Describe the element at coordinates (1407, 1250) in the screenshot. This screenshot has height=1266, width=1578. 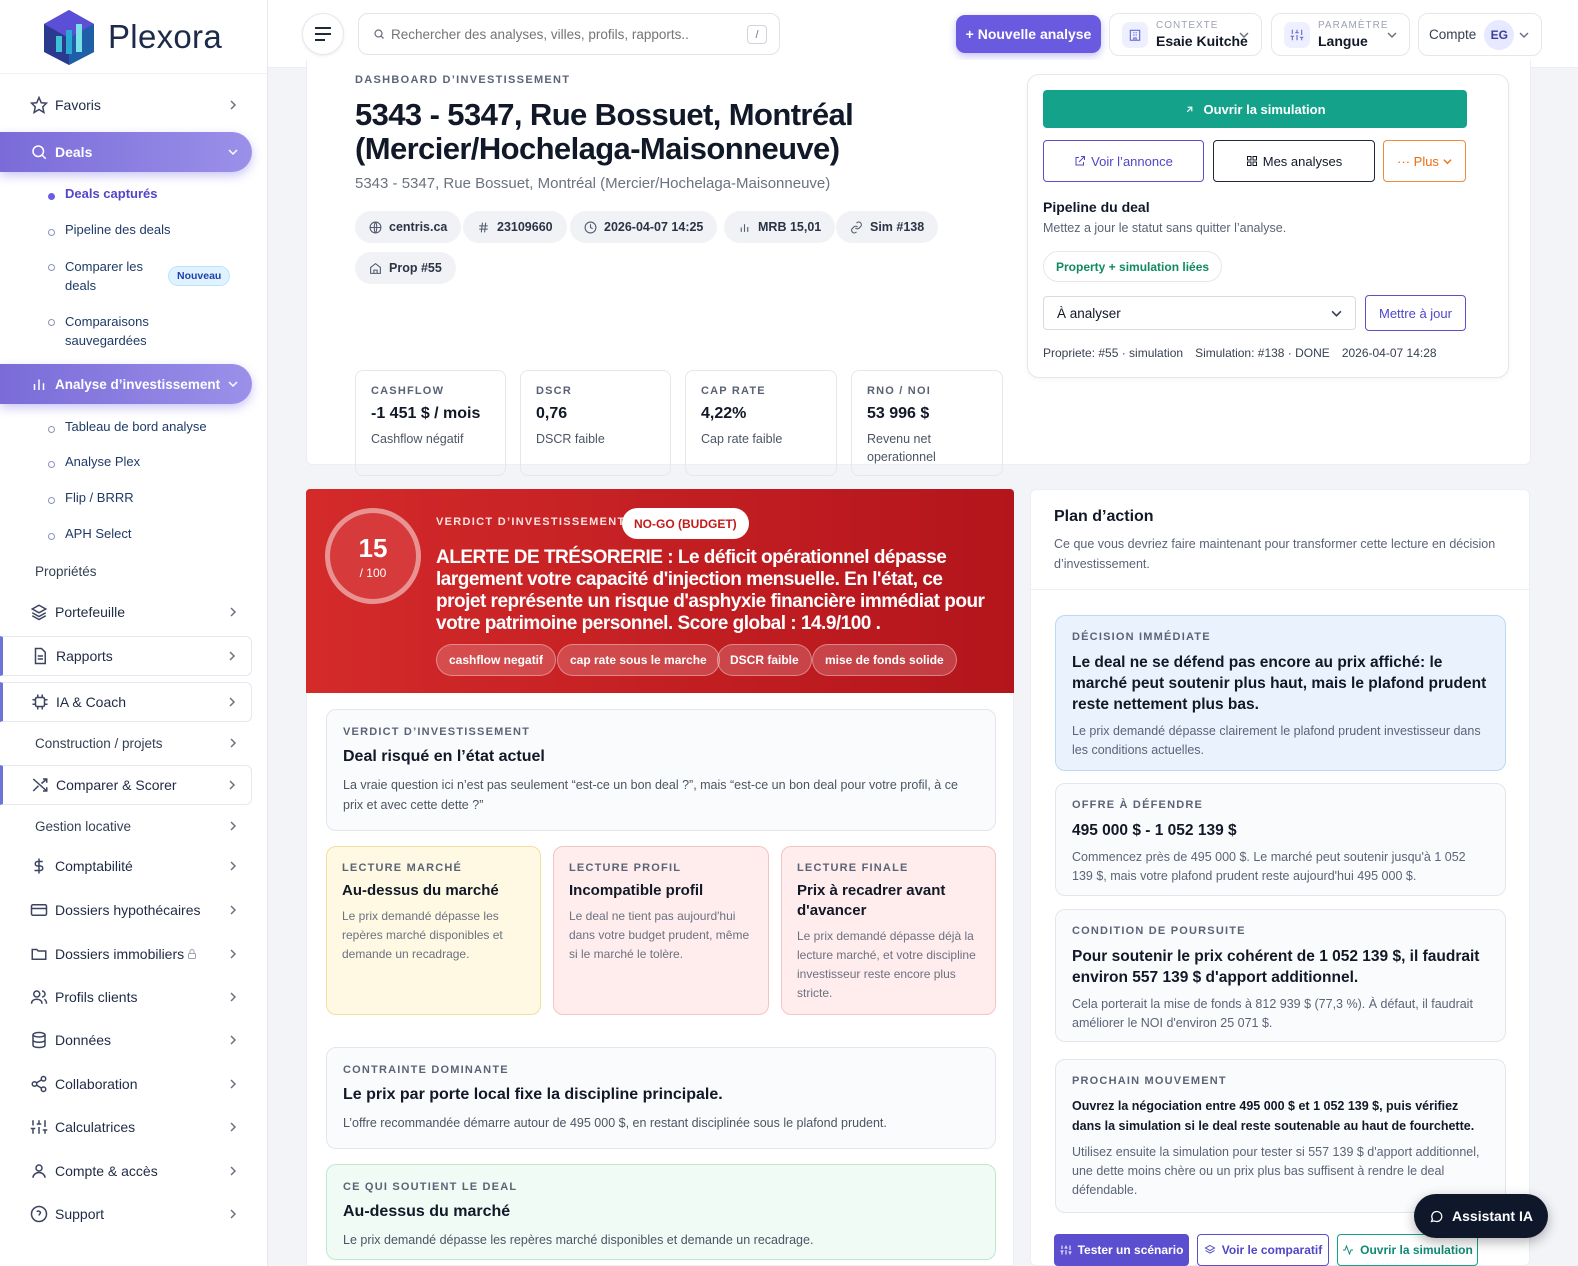
I see `open-simulation-secondary-button: Ouvrir la simulation` at that location.